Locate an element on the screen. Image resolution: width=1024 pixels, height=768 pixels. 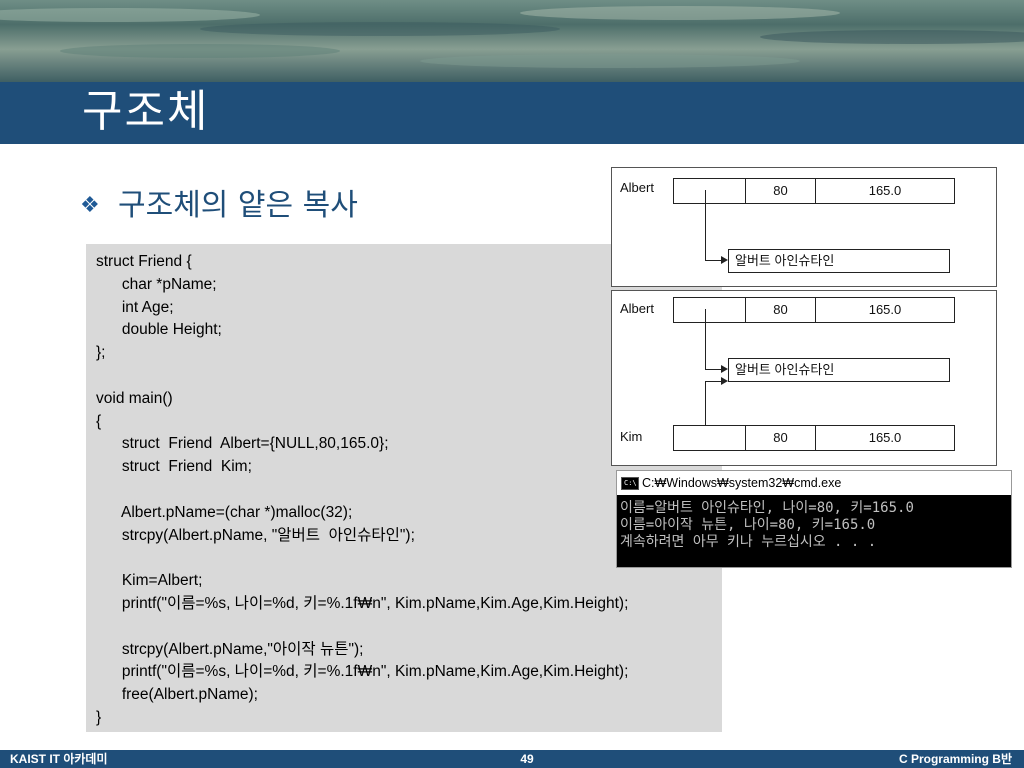
console-title: C:₩Windows₩system32₩cmd.exe is located at coordinates (742, 483).